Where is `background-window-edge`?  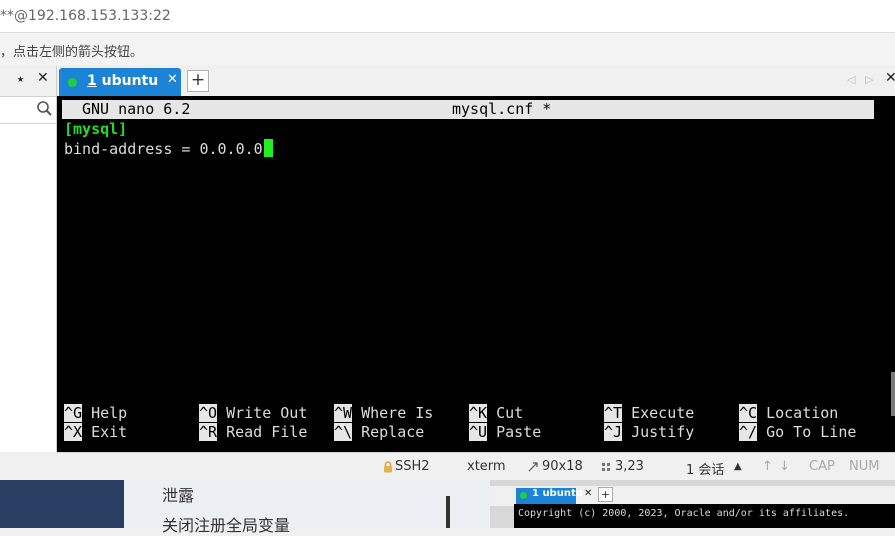
background-window-edge is located at coordinates (62, 504).